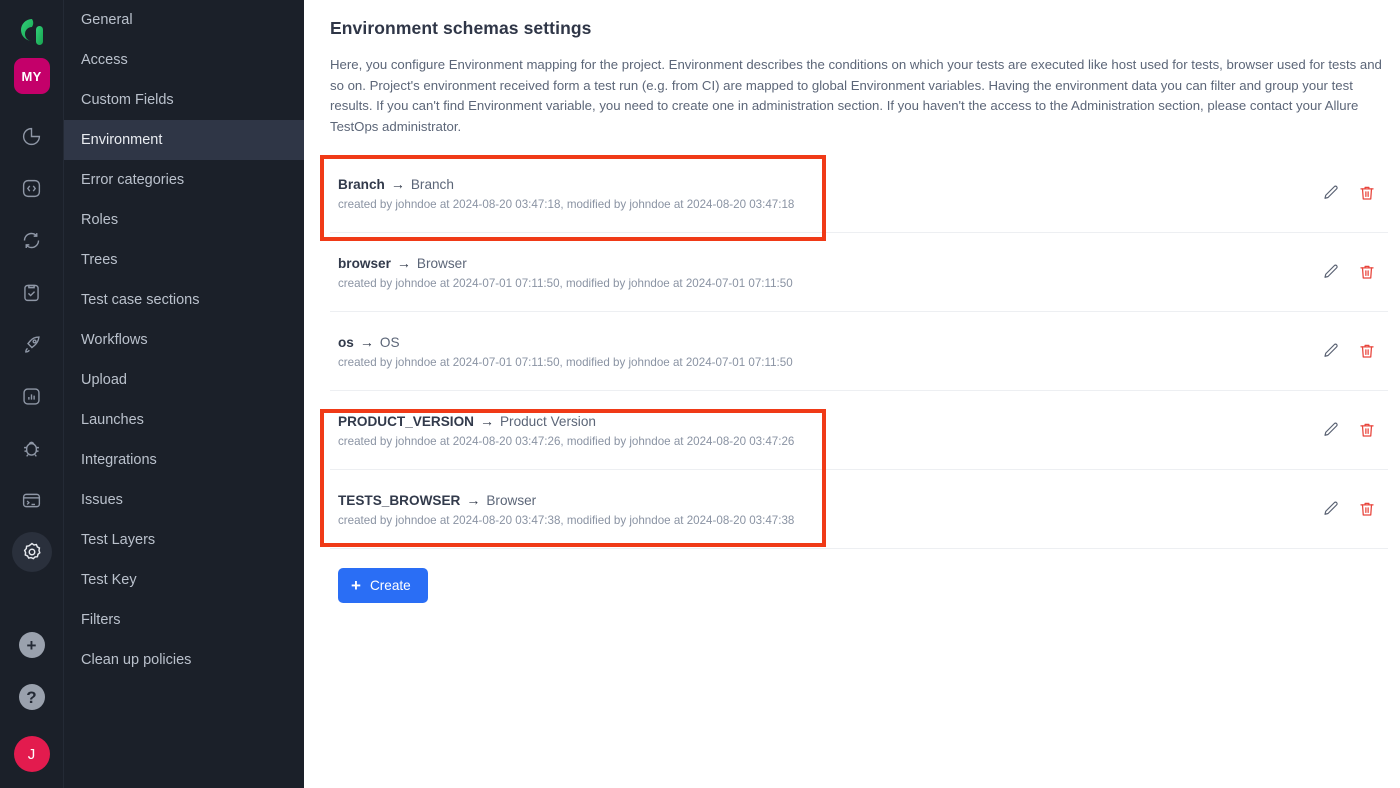 This screenshot has width=1400, height=788. I want to click on row-target: Product Version, so click(547, 421).